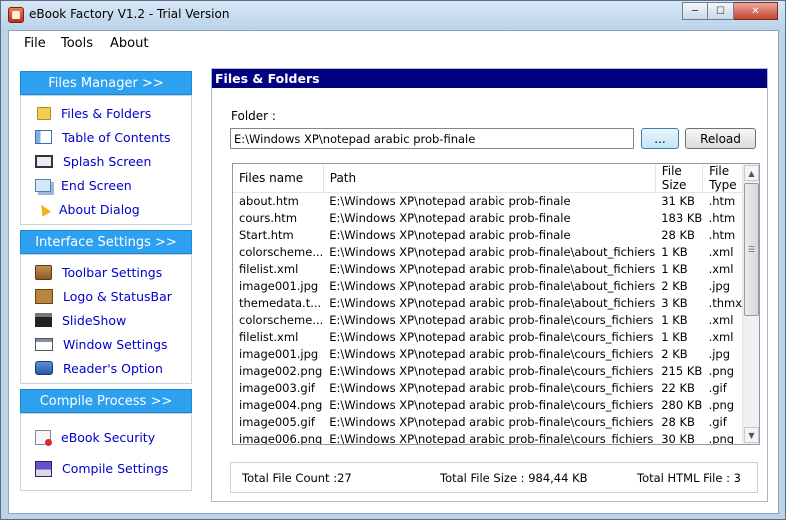 This screenshot has width=786, height=520. Describe the element at coordinates (106, 242) in the screenshot. I see `interface-settings-header: Interface Settings >>` at that location.